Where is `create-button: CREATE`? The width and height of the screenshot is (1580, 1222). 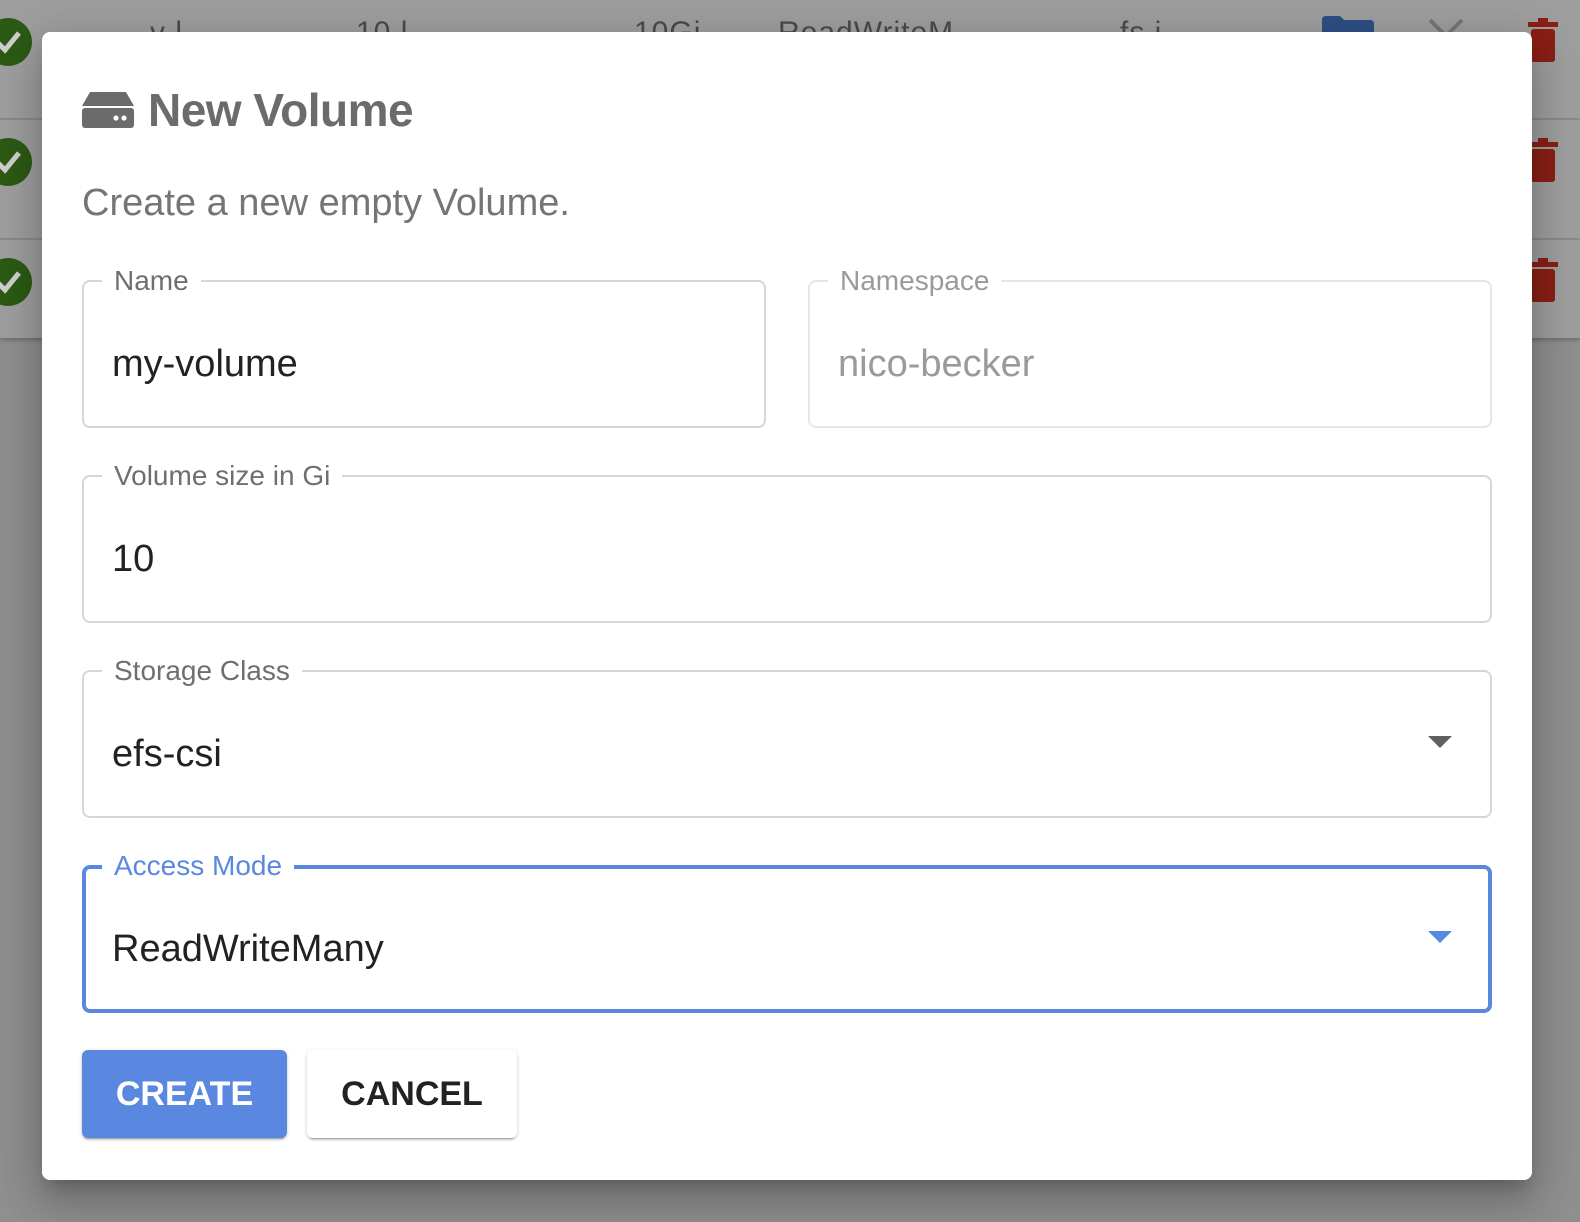 create-button: CREATE is located at coordinates (184, 1094).